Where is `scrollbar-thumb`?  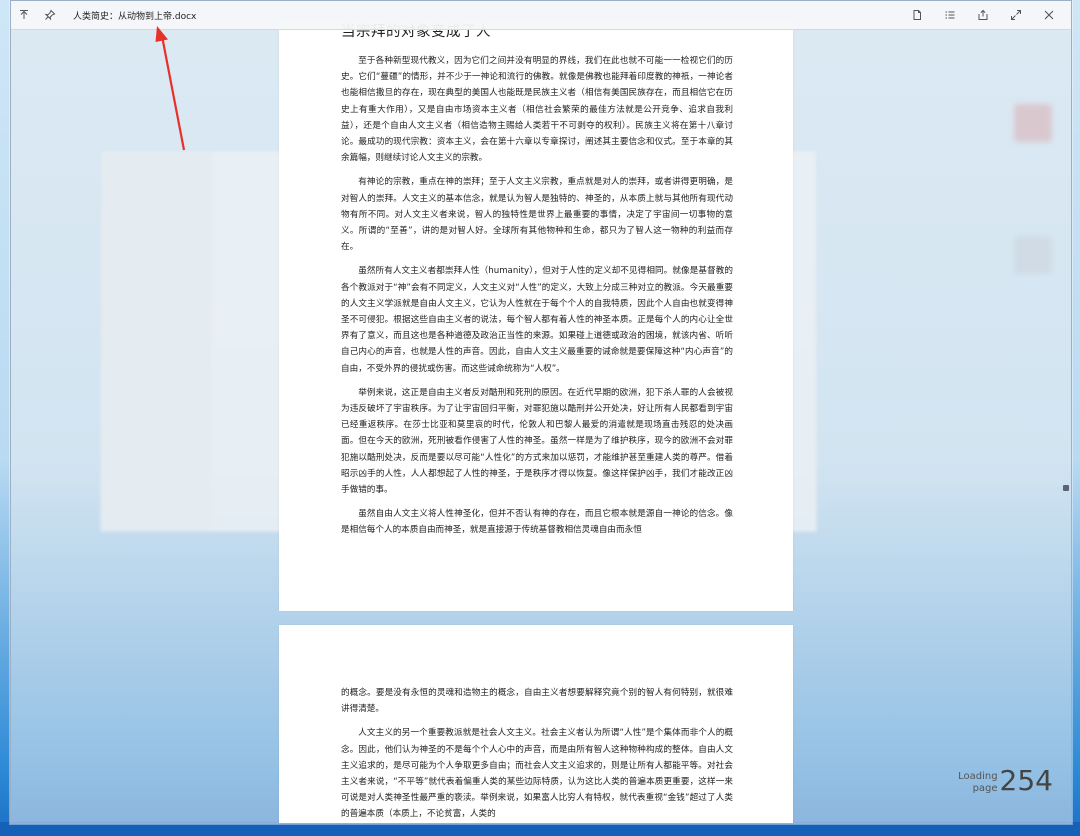
scrollbar-thumb is located at coordinates (1066, 488).